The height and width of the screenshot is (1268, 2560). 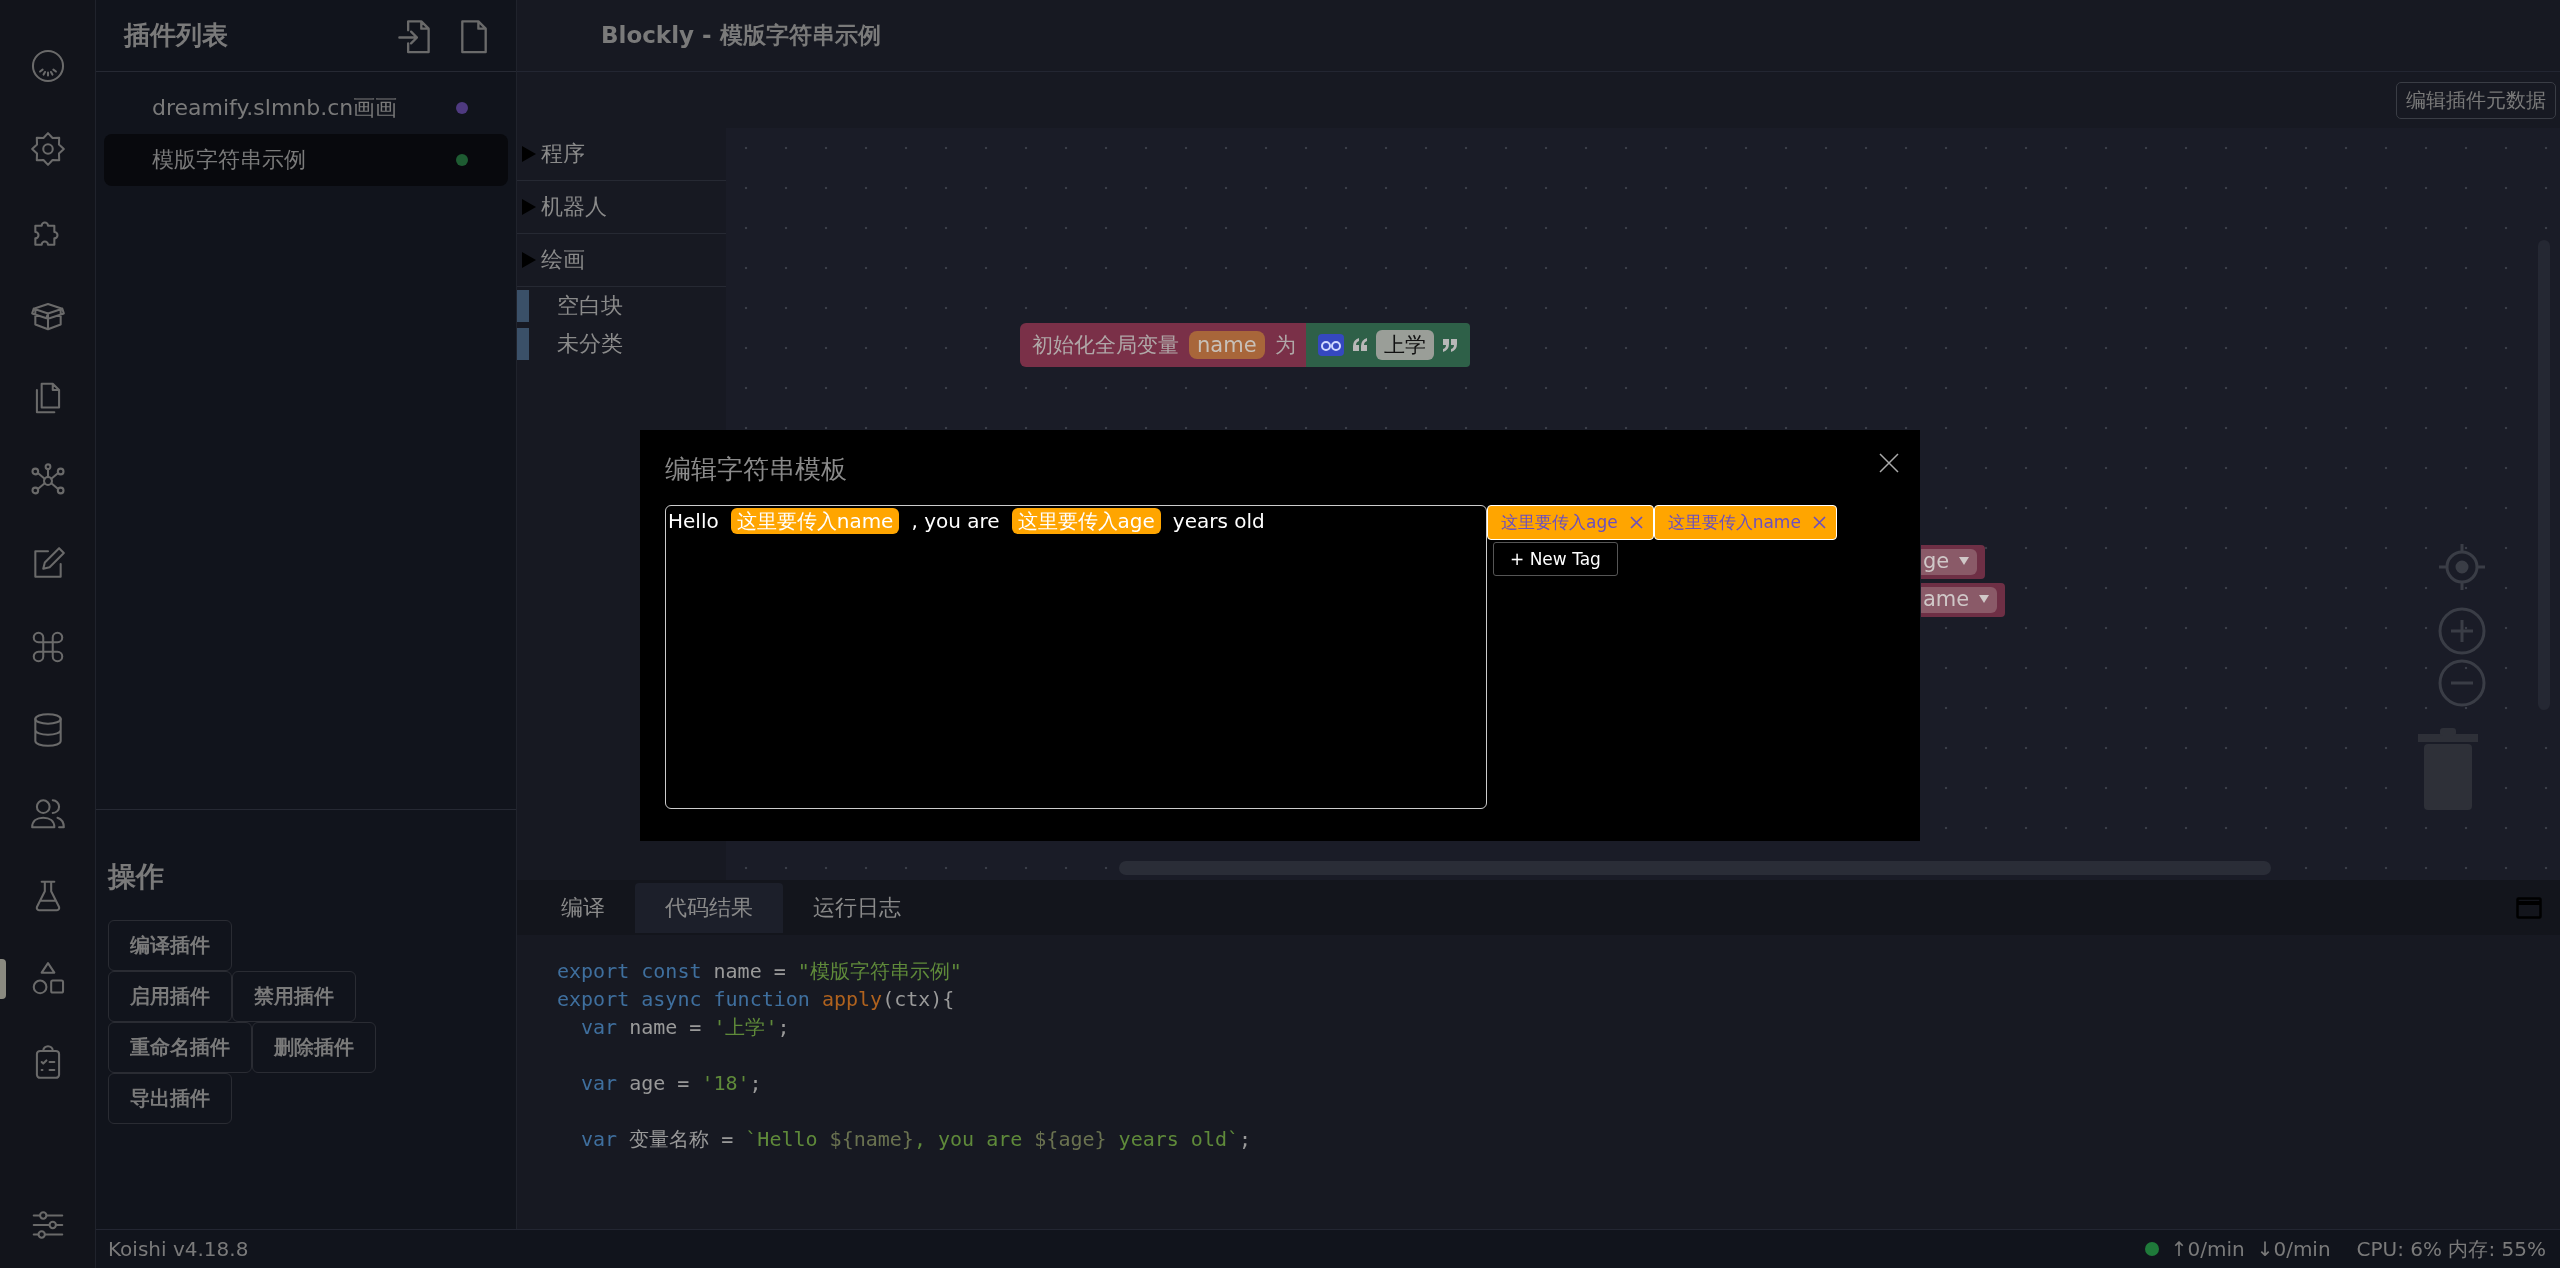 I want to click on action-button: 禁用插件, so click(x=294, y=996).